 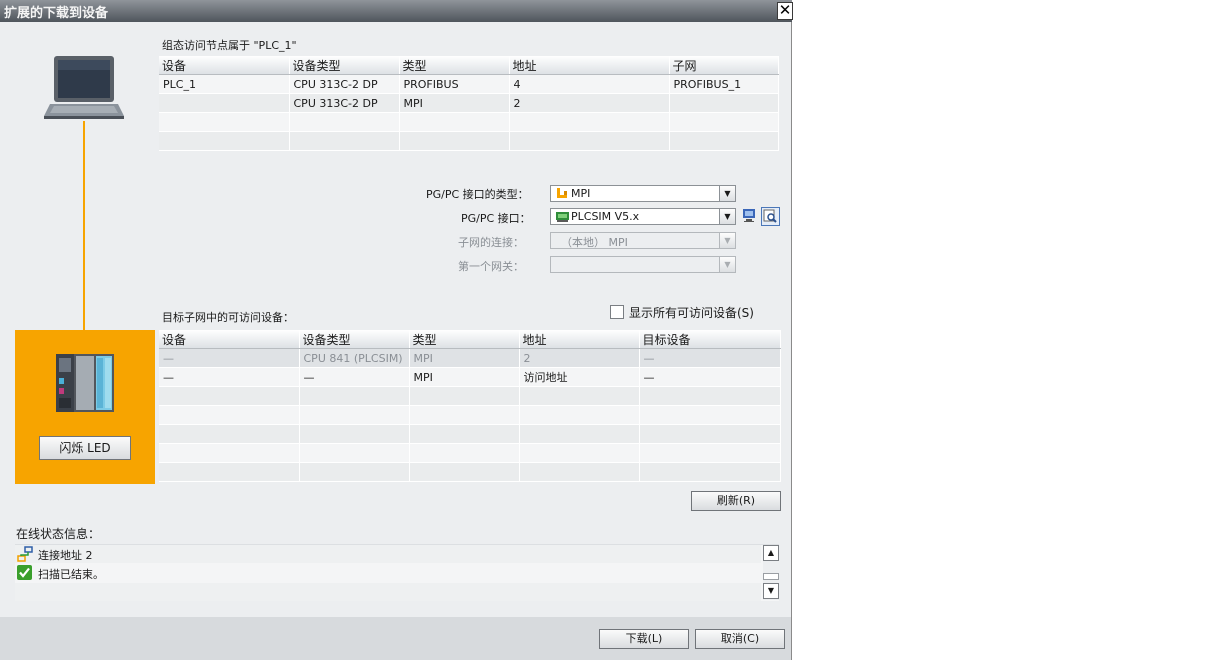 What do you see at coordinates (388, 592) in the screenshot?
I see `status-empty-row` at bounding box center [388, 592].